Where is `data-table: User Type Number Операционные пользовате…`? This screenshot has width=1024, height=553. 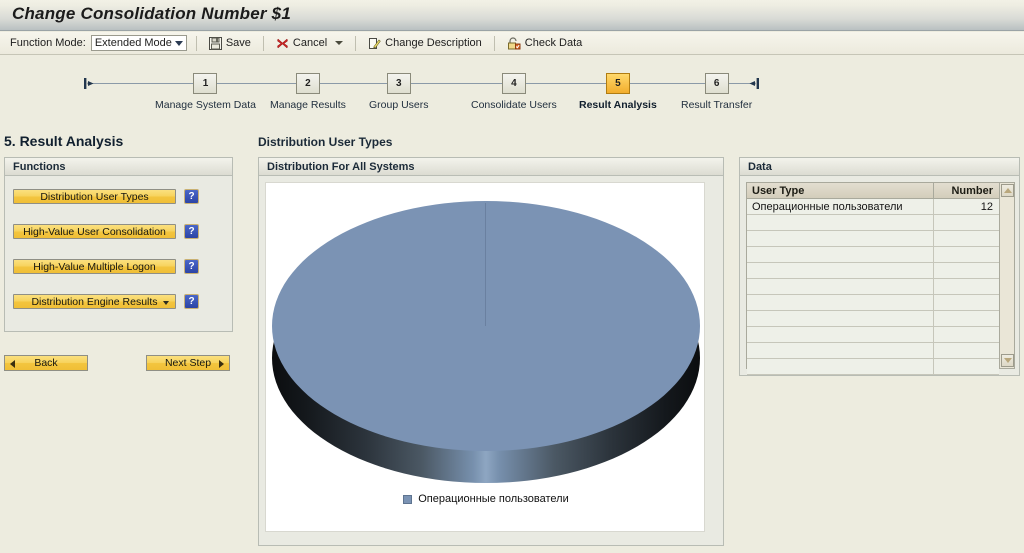 data-table: User Type Number Операционные пользовате… is located at coordinates (880, 278).